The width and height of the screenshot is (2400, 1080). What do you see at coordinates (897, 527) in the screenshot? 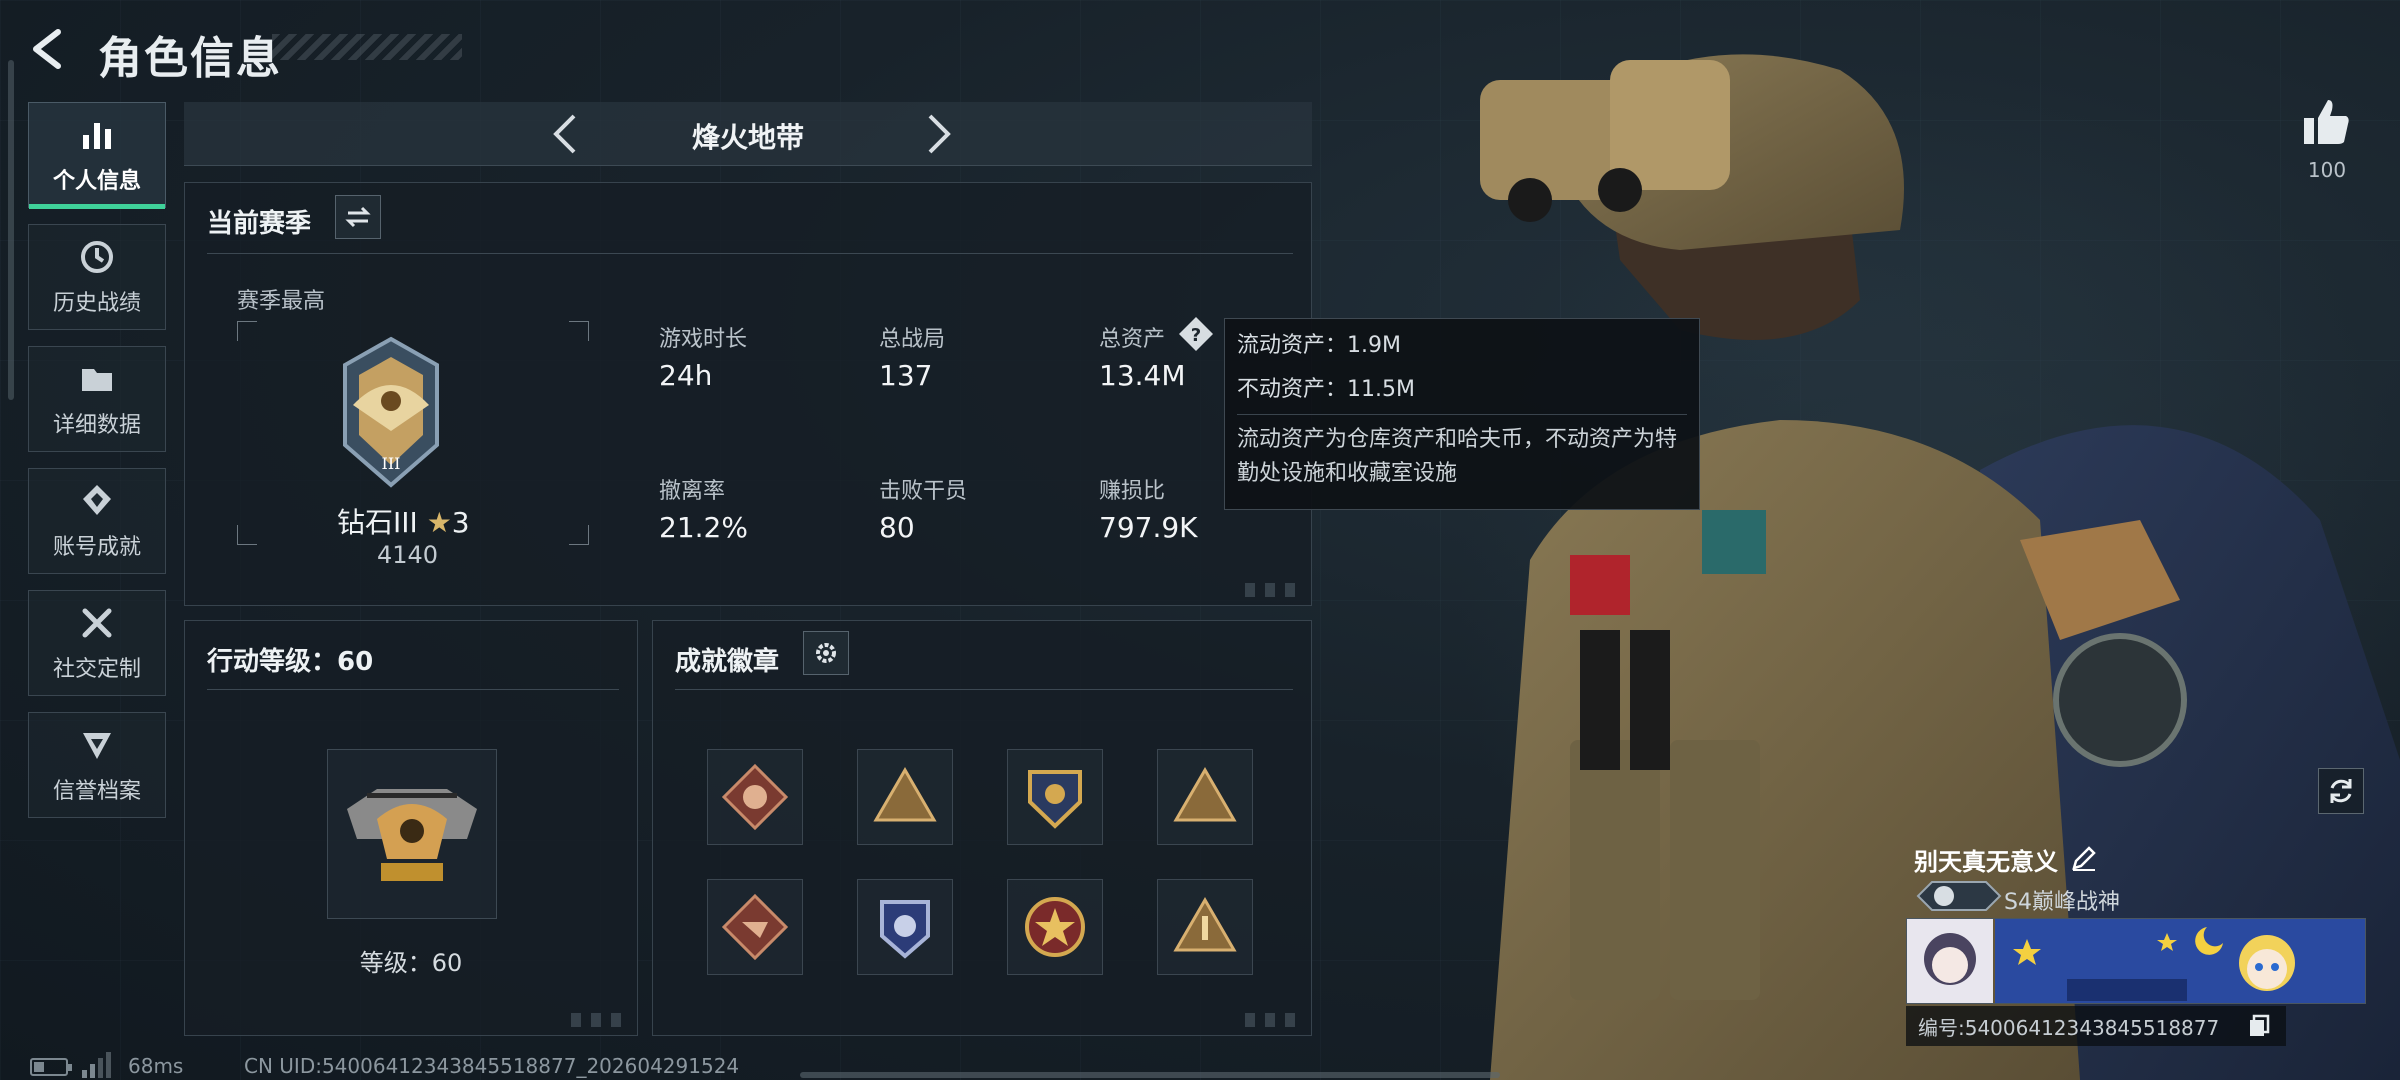
I see `stat-value: 80` at bounding box center [897, 527].